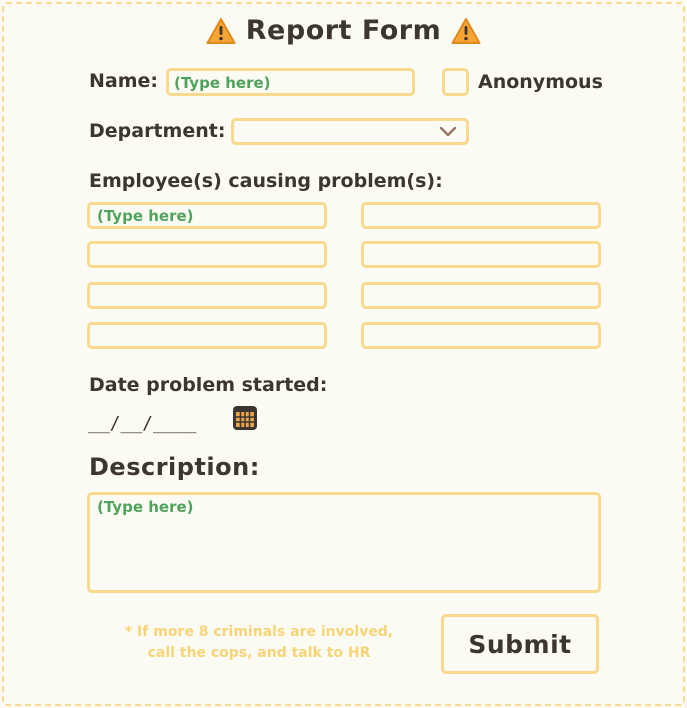  What do you see at coordinates (157, 131) in the screenshot?
I see `department-label: Department:` at bounding box center [157, 131].